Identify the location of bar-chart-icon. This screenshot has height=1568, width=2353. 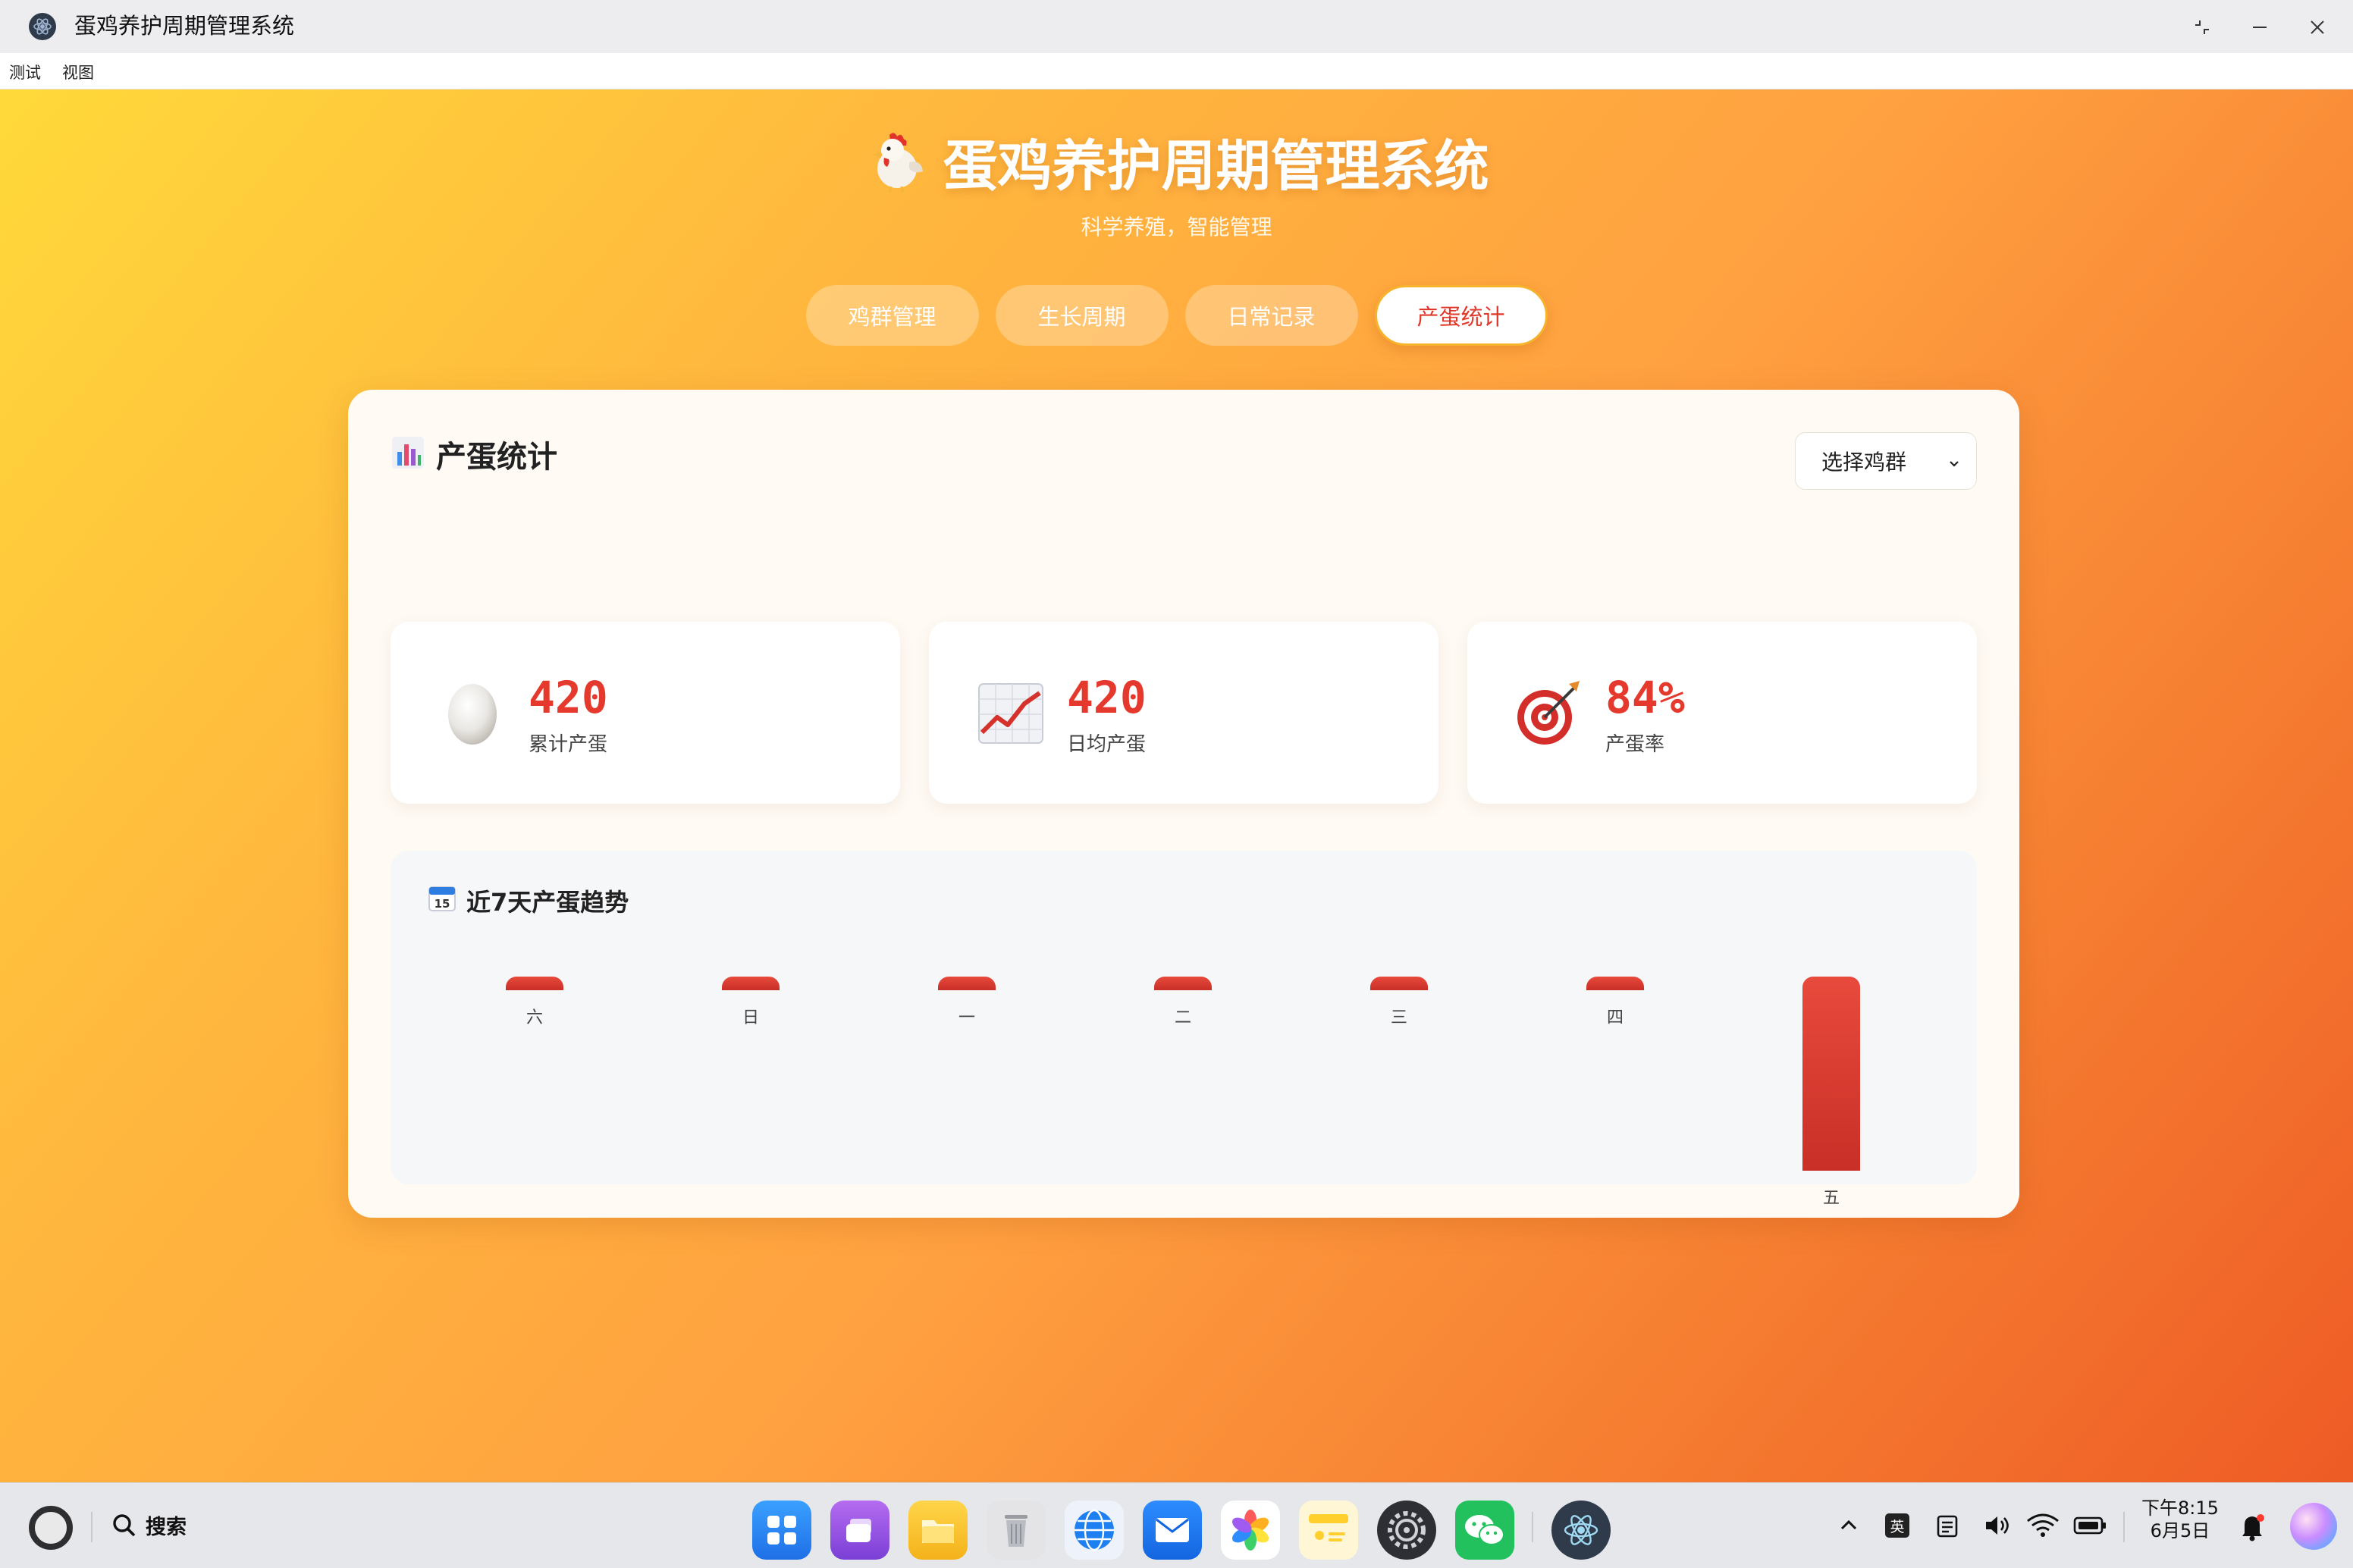
(408, 457).